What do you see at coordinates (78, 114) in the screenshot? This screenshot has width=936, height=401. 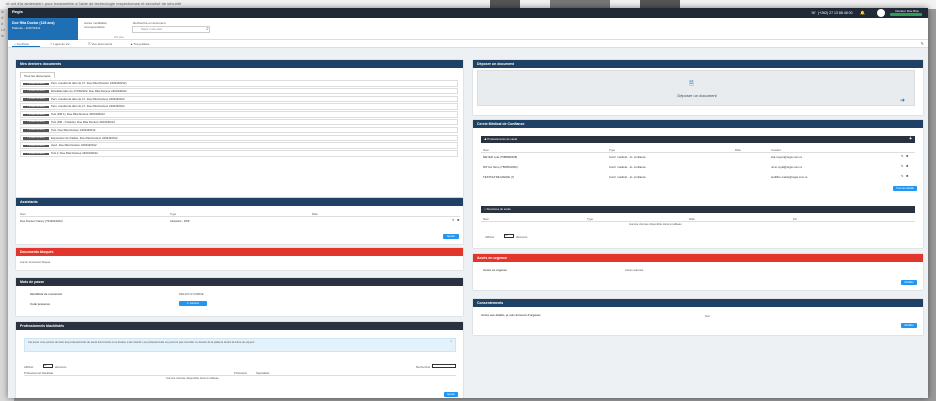 I see `doc-title: Test (DM 1). Doe Rita Docteur 2403440012` at bounding box center [78, 114].